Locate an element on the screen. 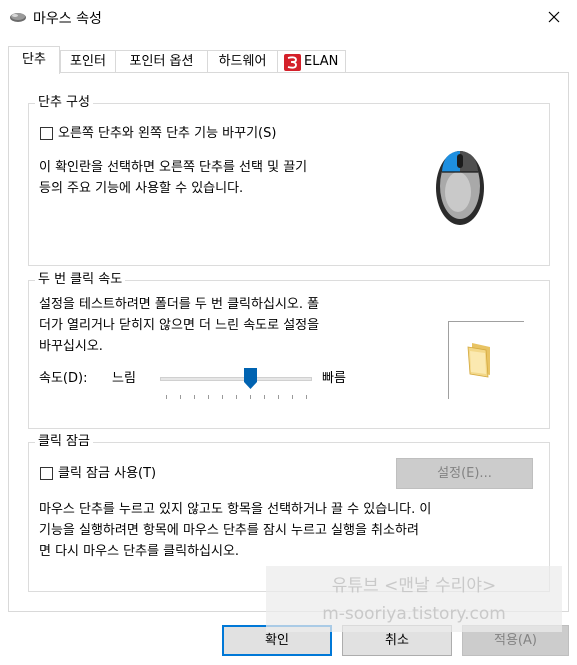  tab-label: ELAN is located at coordinates (321, 61).